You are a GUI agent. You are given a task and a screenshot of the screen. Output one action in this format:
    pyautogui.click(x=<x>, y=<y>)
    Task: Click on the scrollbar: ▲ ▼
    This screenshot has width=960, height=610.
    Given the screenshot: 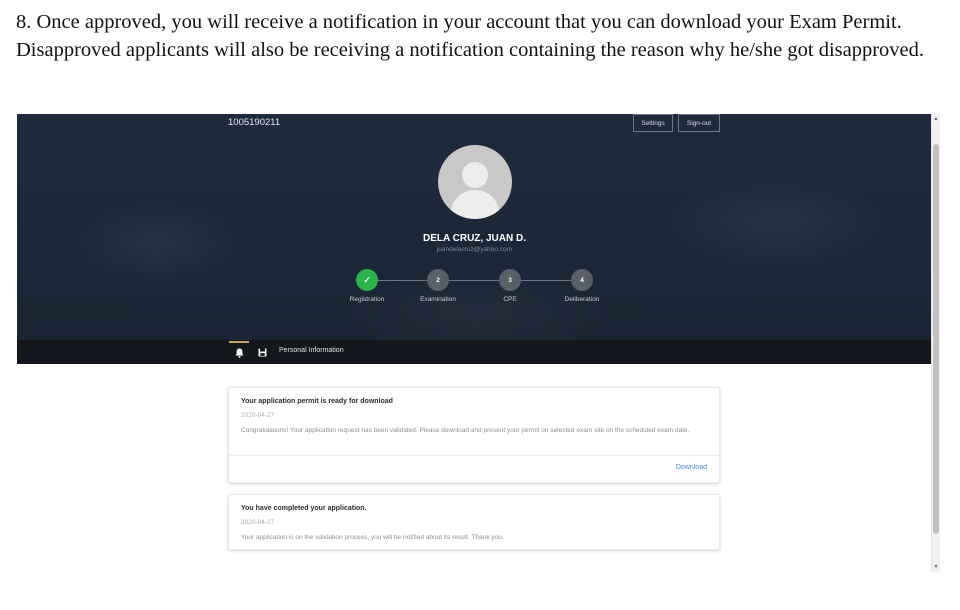 What is the action you would take?
    pyautogui.click(x=935, y=343)
    